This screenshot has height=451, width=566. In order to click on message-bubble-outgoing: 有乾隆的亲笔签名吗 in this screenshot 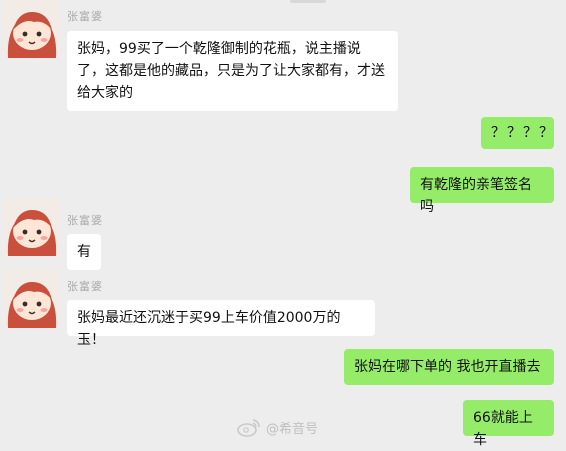, I will do `click(482, 191)`.